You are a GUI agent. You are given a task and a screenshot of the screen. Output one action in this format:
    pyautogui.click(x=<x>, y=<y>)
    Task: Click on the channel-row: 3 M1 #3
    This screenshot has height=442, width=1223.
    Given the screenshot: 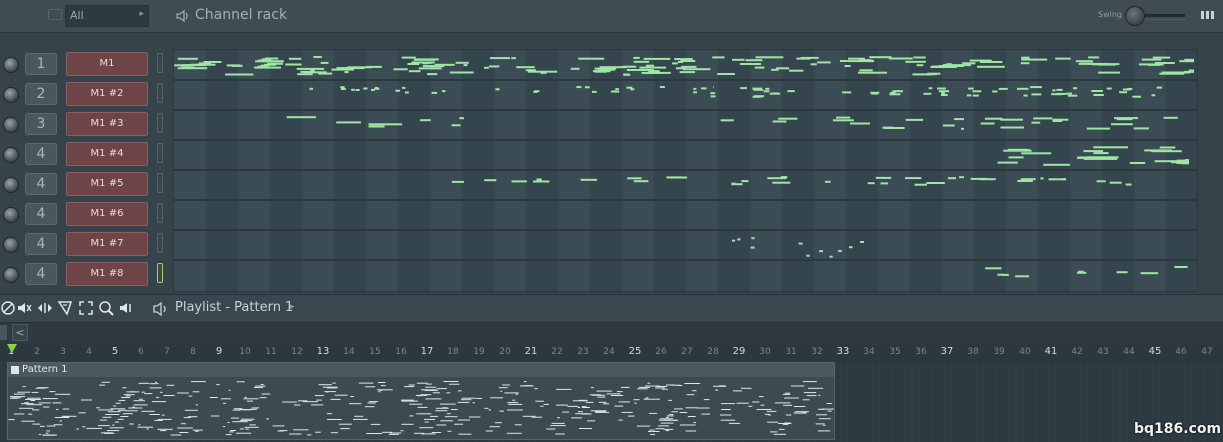 What is the action you would take?
    pyautogui.click(x=85, y=124)
    